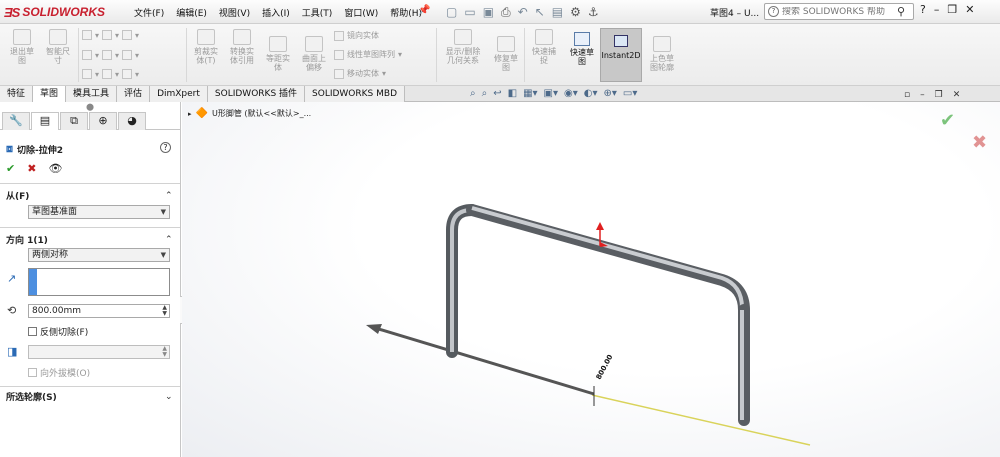 The height and width of the screenshot is (457, 1000). Describe the element at coordinates (110, 74) in the screenshot. I see `slot-tool: ▾ ▾ ▾` at that location.